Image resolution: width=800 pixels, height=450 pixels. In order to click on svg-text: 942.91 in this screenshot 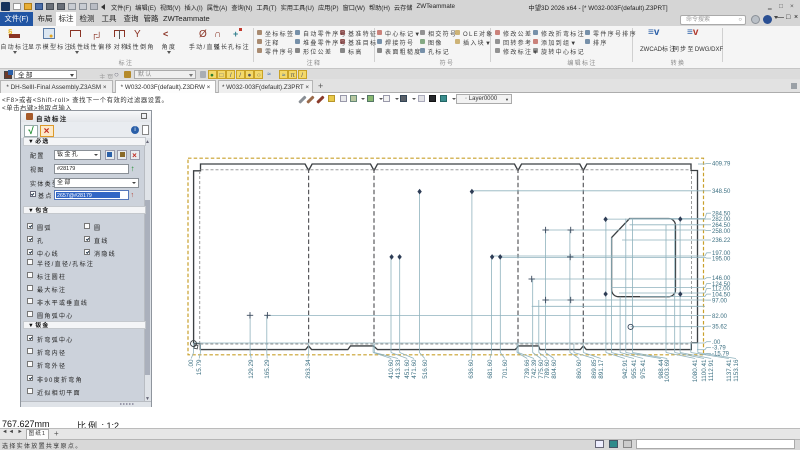, I will do `click(625, 369)`.